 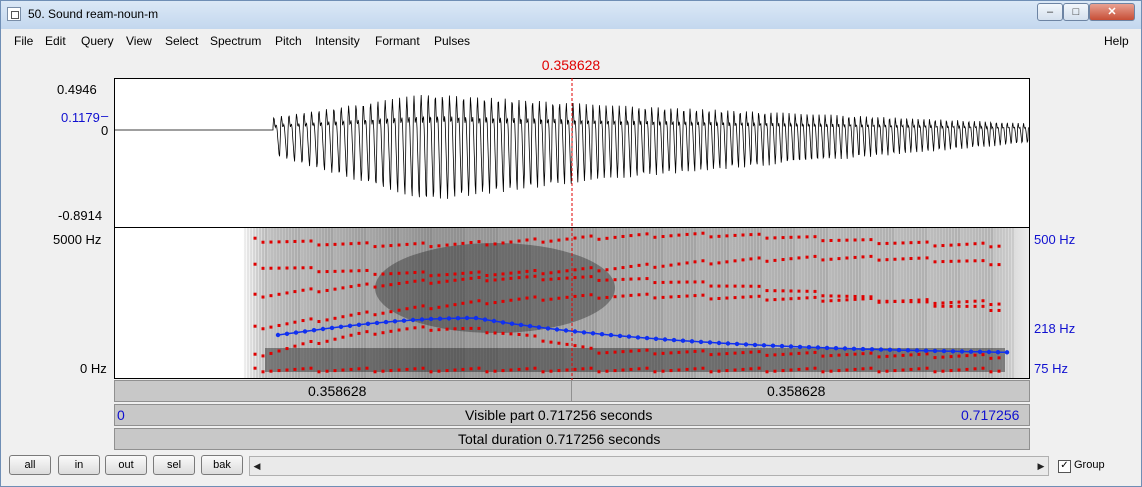 I want to click on left-segment-duration: 0.358628, so click(x=337, y=391).